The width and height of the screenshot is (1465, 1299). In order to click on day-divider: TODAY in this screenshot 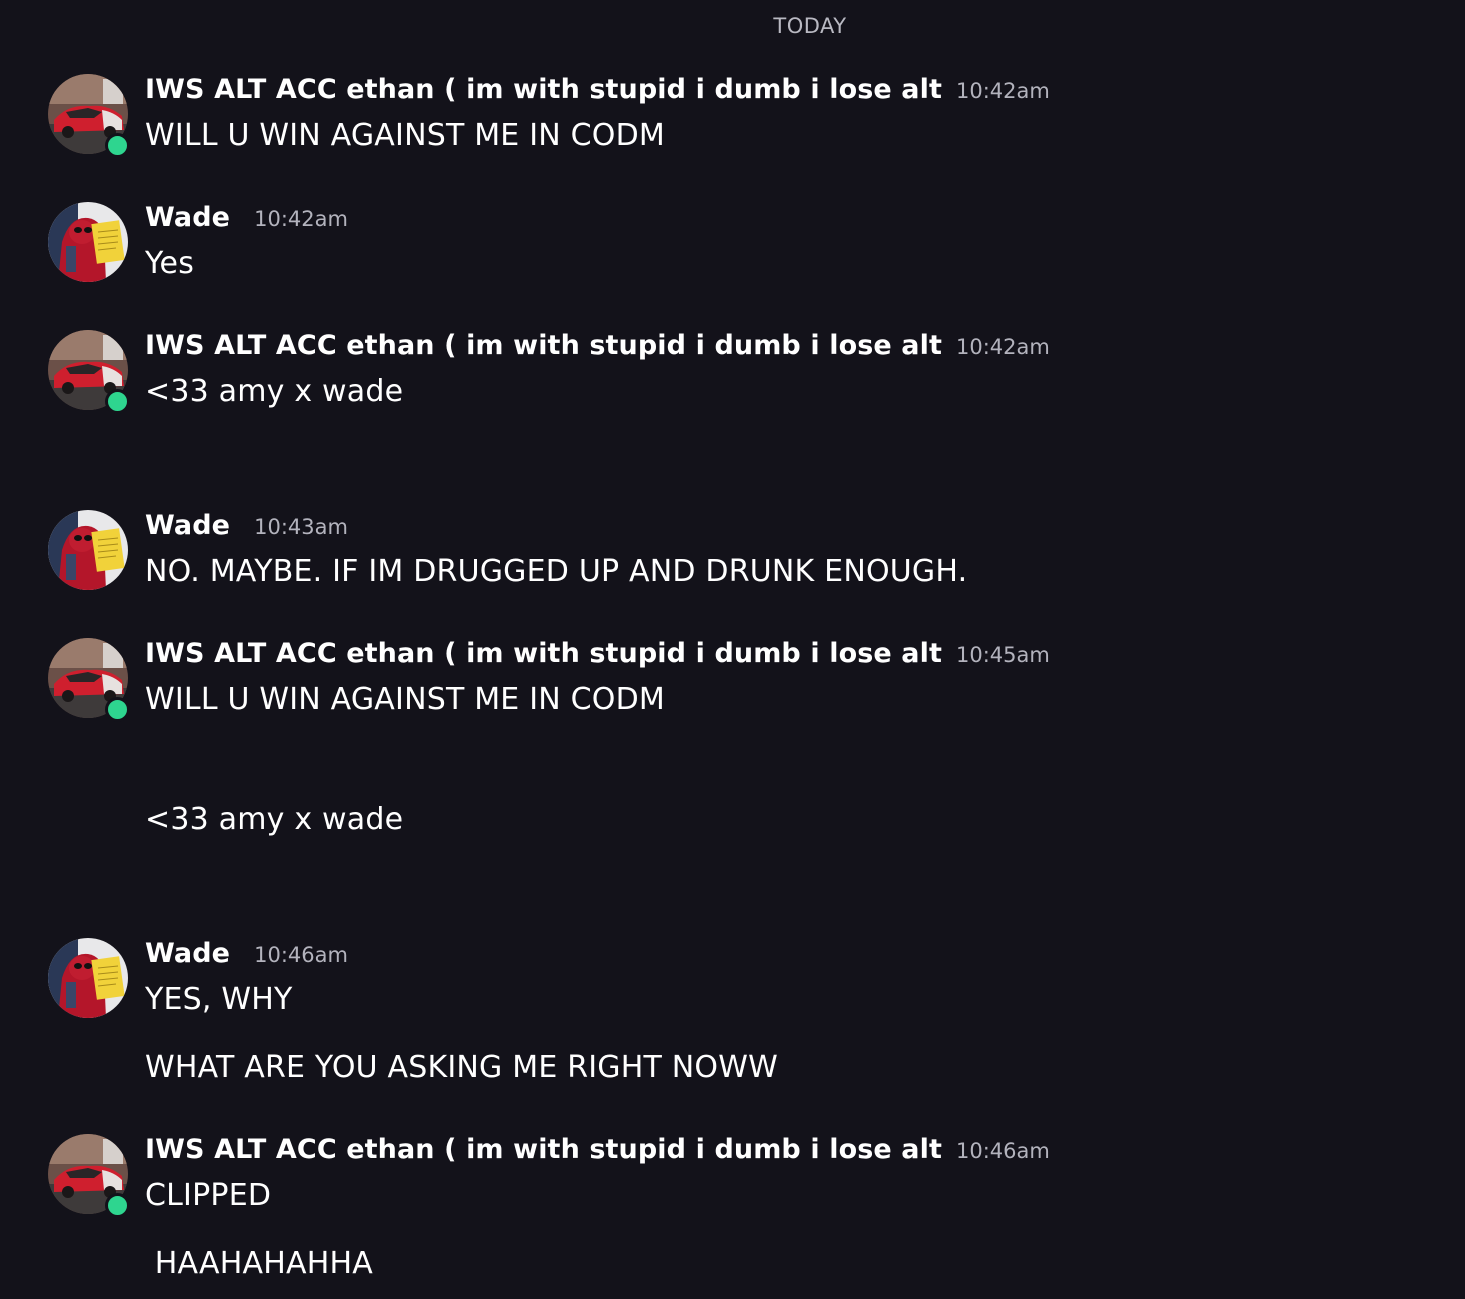, I will do `click(810, 26)`.